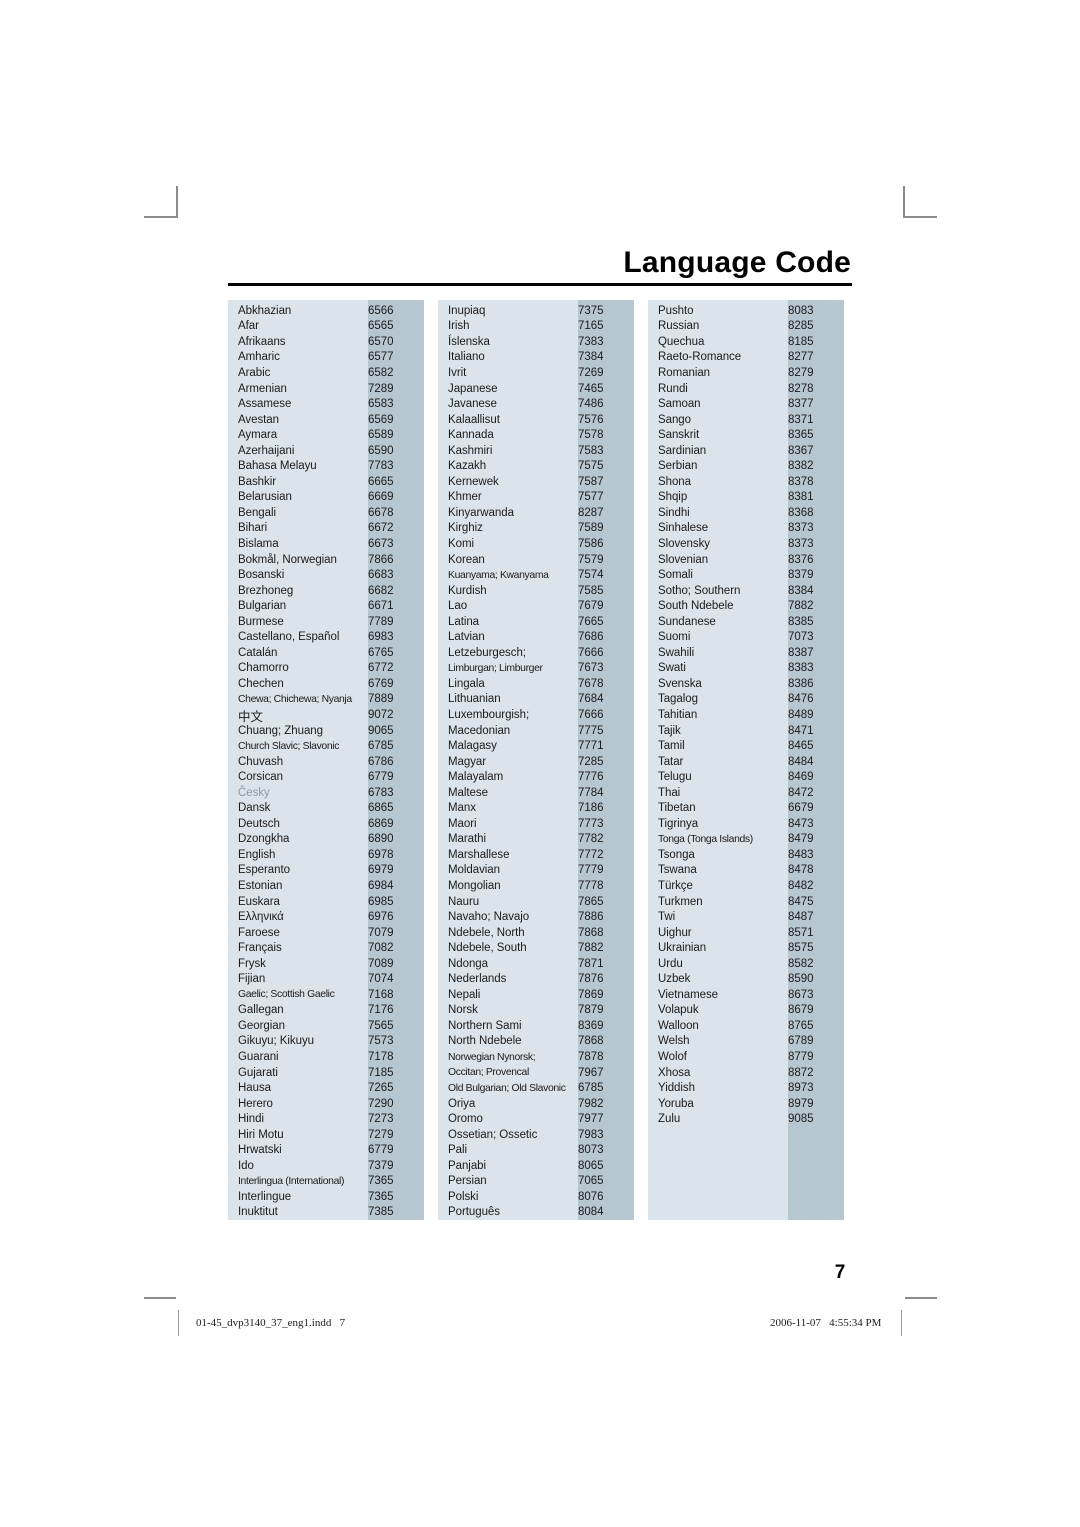 The width and height of the screenshot is (1080, 1527). What do you see at coordinates (458, 606) in the screenshot?
I see `language-name: Lao` at bounding box center [458, 606].